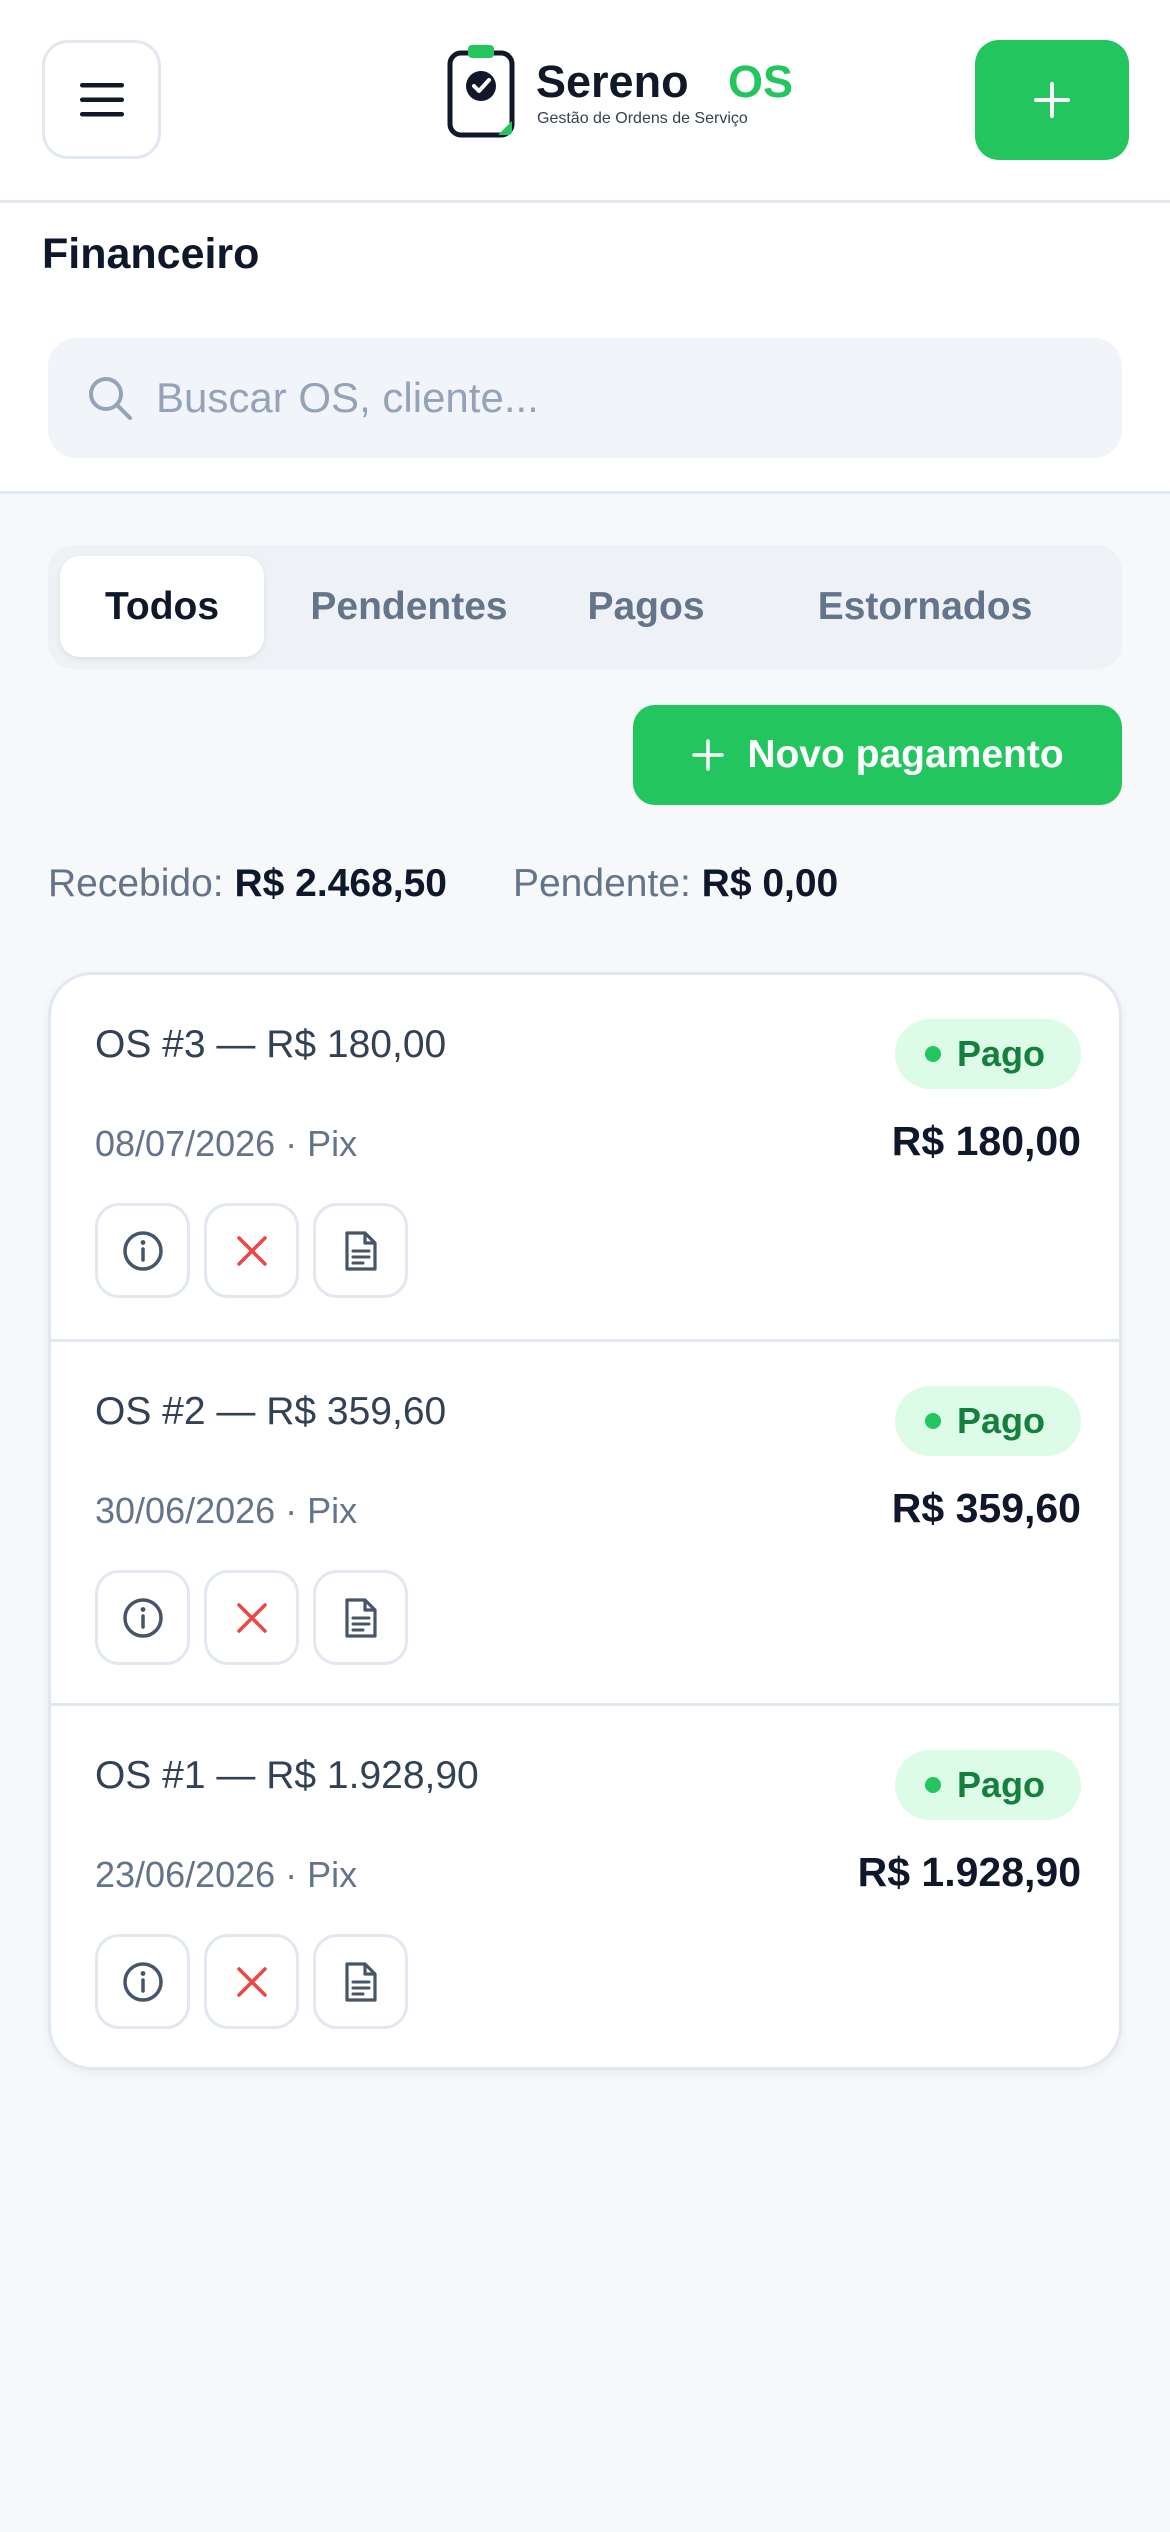 This screenshot has height=2532, width=1170. Describe the element at coordinates (226, 1510) in the screenshot. I see `payment-meta: 30/06/2026 · Pix` at that location.